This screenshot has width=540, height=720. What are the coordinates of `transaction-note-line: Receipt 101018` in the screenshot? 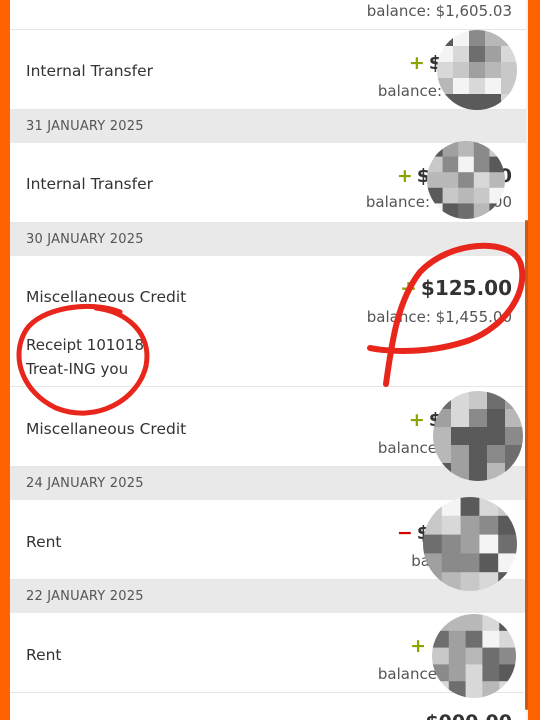 It's located at (85, 345).